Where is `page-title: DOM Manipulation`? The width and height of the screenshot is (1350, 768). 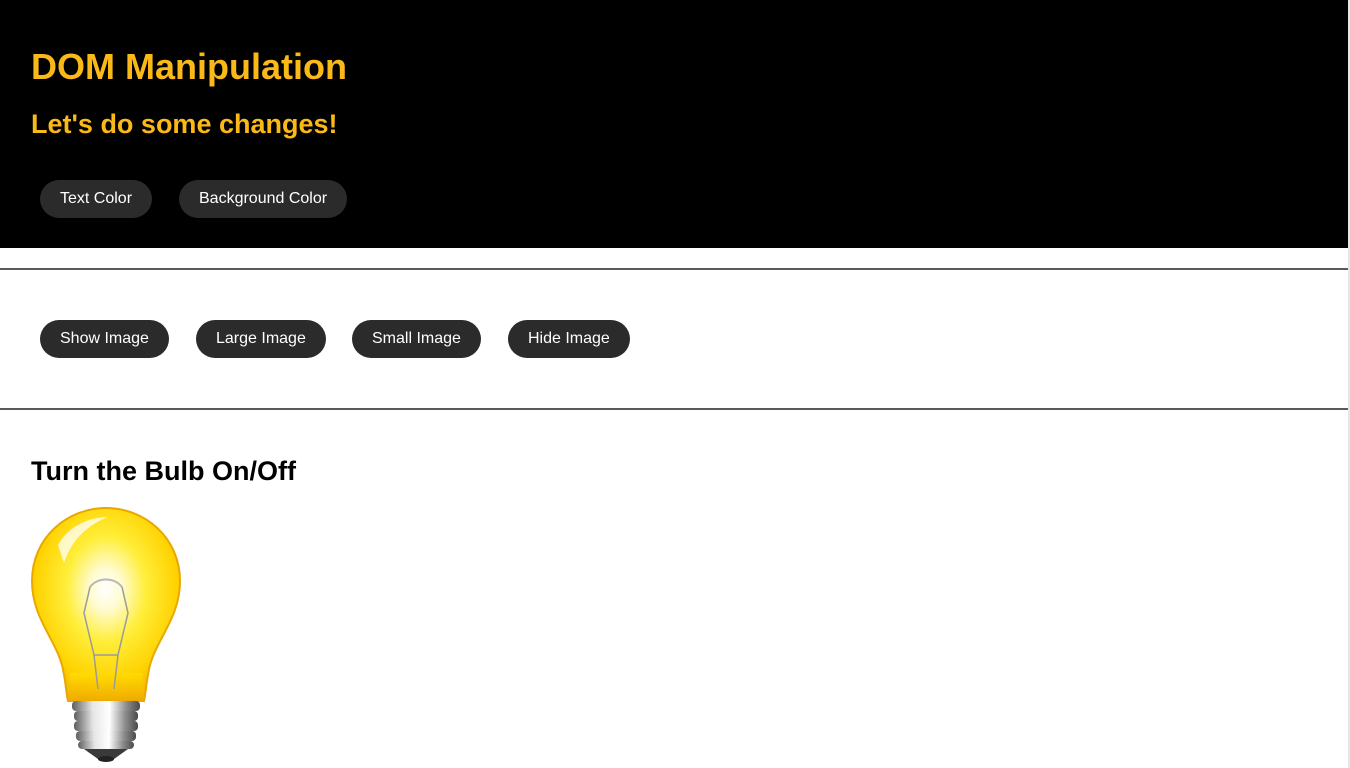
page-title: DOM Manipulation is located at coordinates (189, 66).